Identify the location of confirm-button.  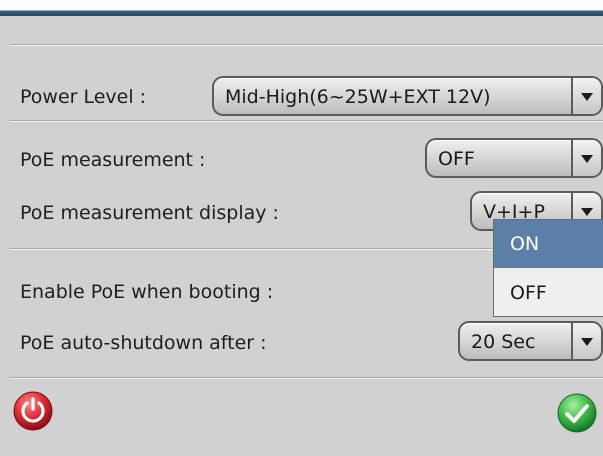
(577, 413).